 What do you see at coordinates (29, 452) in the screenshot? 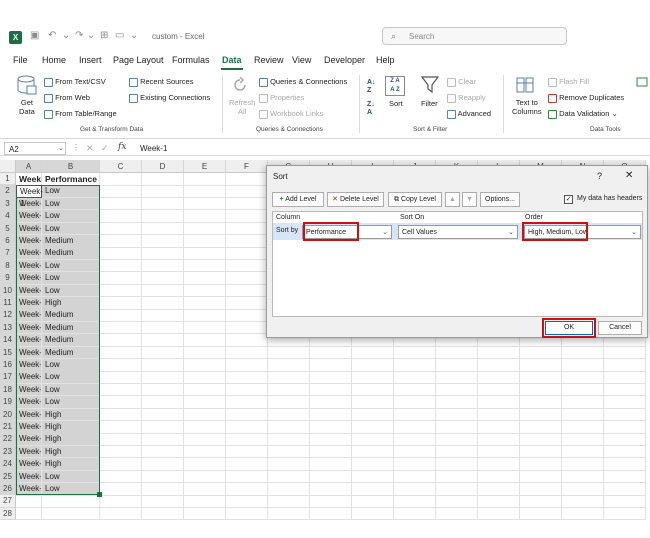
I see `week-cell: Week-22` at bounding box center [29, 452].